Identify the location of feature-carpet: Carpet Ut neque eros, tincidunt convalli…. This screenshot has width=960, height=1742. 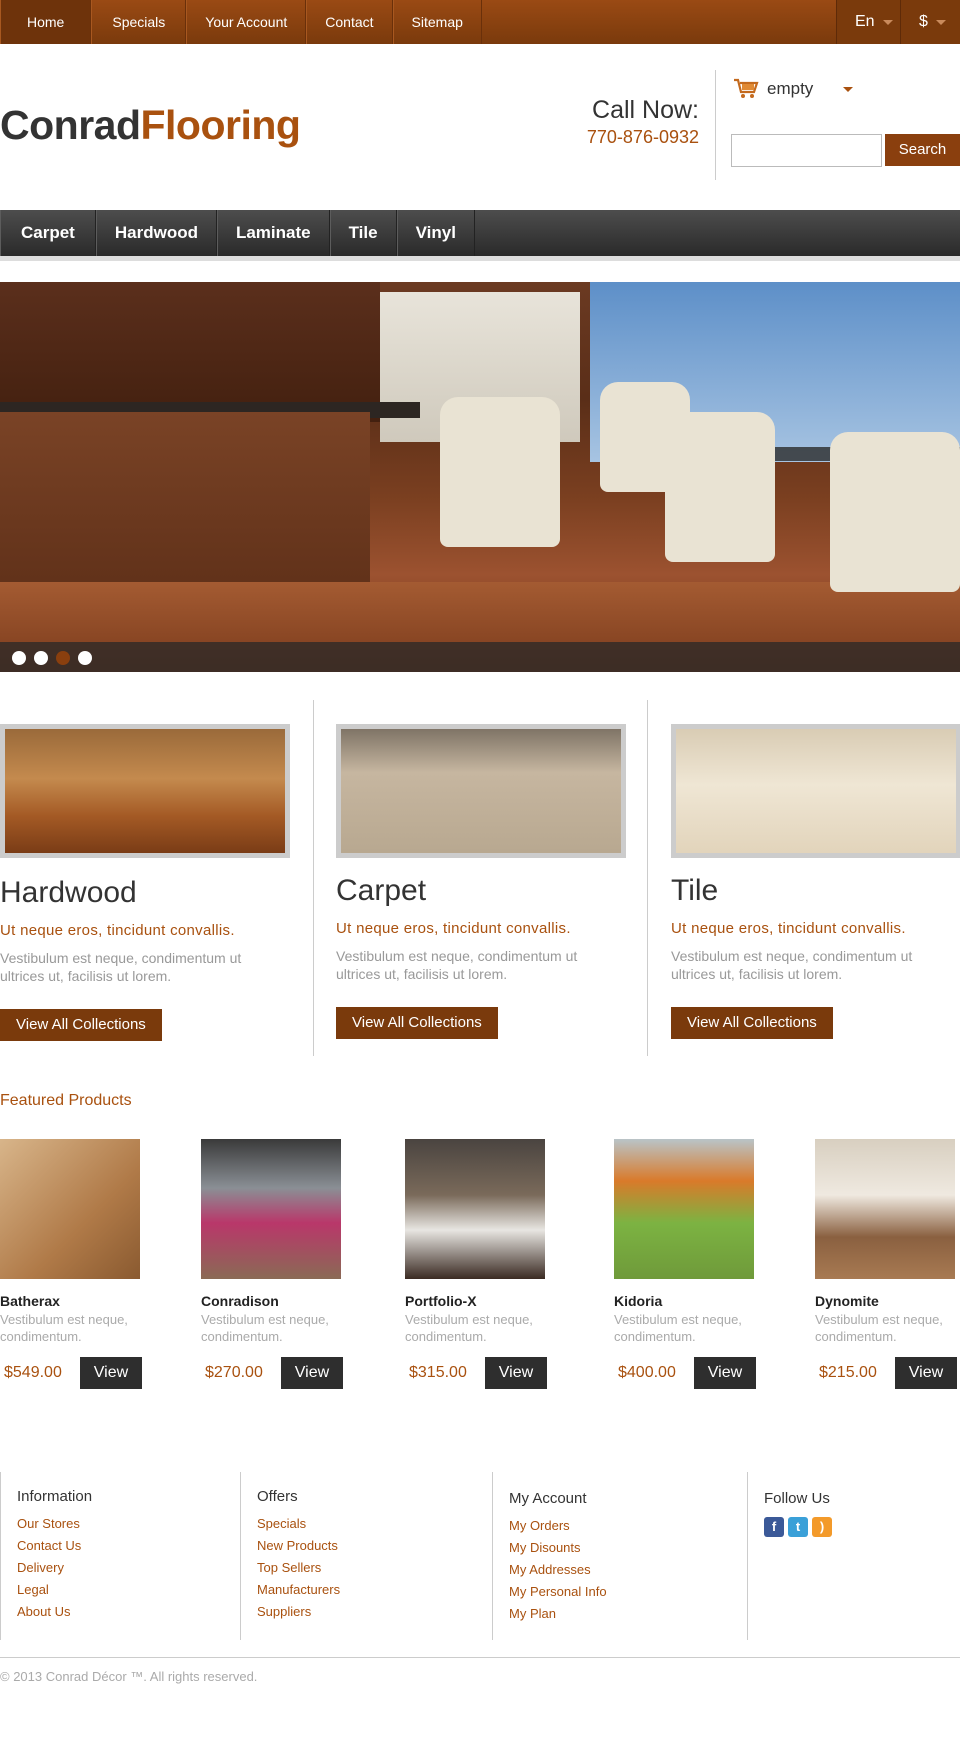
(486, 878).